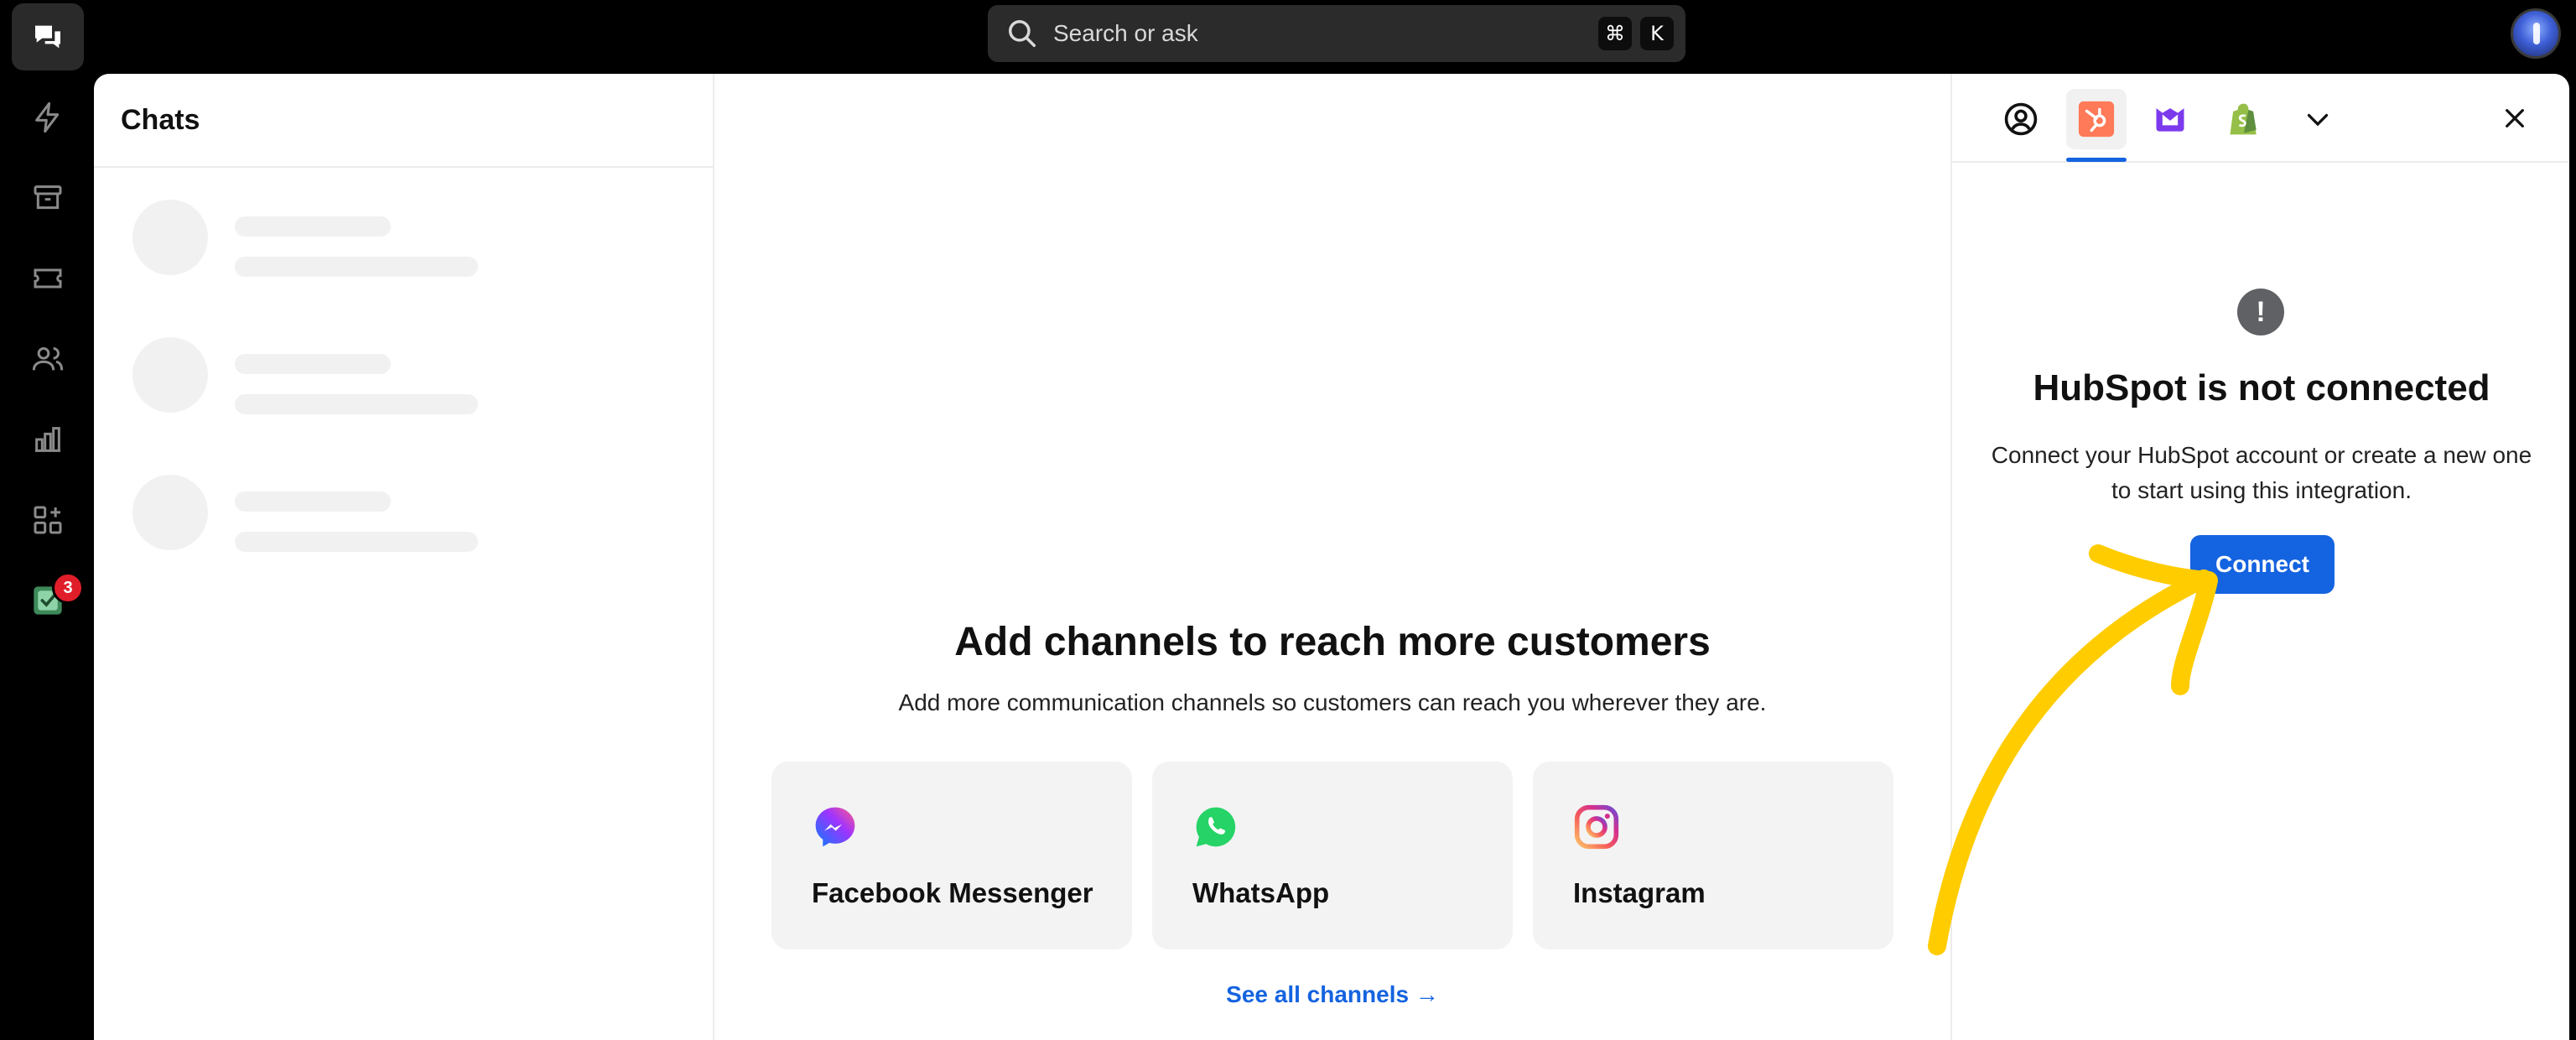  I want to click on nav-chats, so click(48, 36).